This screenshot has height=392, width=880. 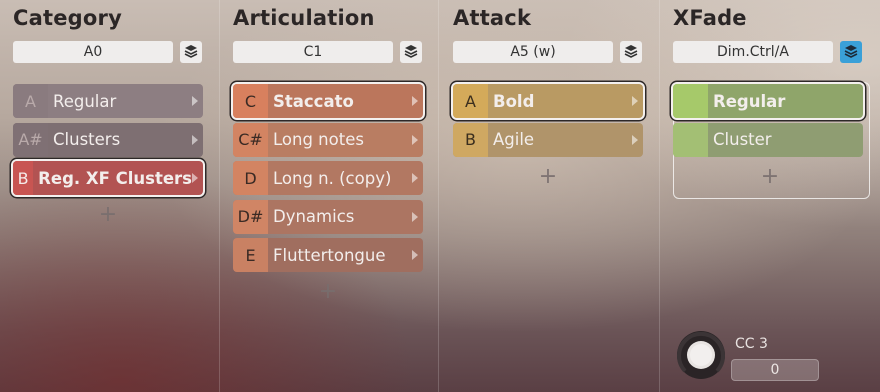 What do you see at coordinates (304, 18) in the screenshot?
I see `column-title: Articulation` at bounding box center [304, 18].